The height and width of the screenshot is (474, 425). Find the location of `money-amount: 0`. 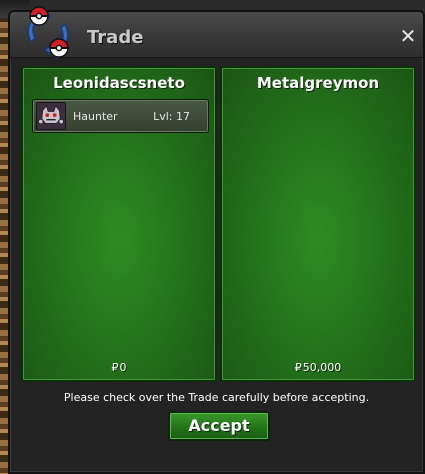

money-amount: 0 is located at coordinates (123, 367).